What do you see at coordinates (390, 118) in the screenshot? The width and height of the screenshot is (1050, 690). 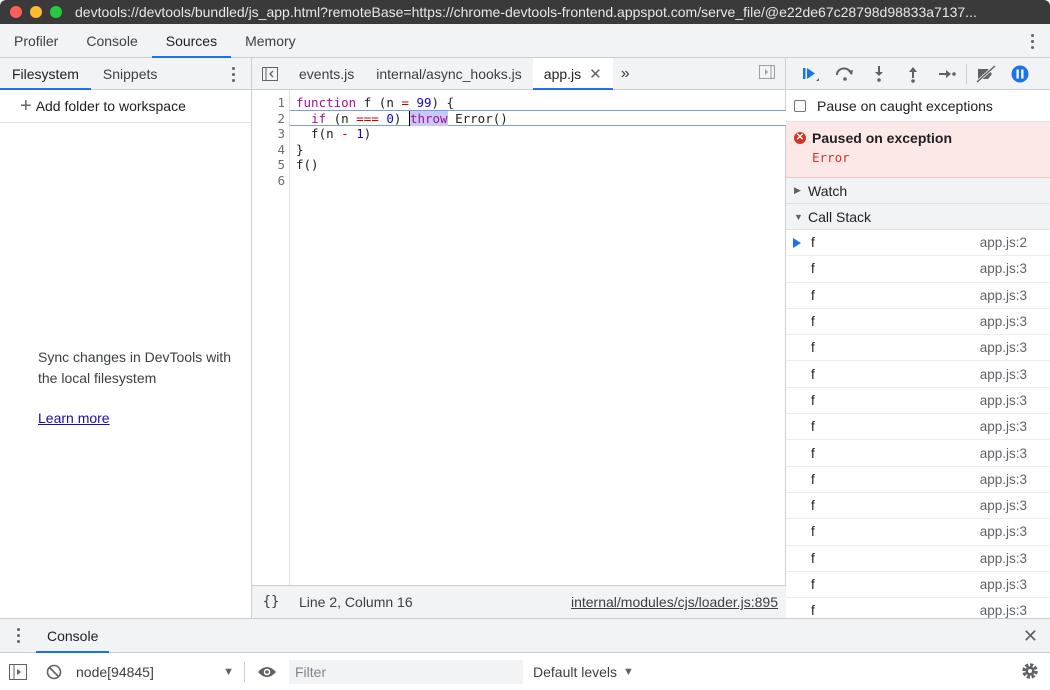 I see `number-literal: 0` at bounding box center [390, 118].